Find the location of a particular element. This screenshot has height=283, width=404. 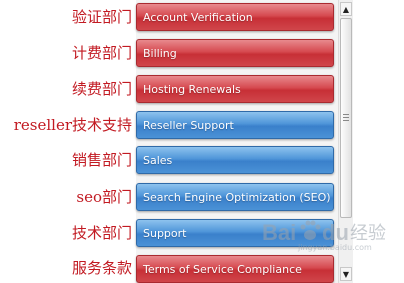

sales-button: Sales is located at coordinates (235, 160).